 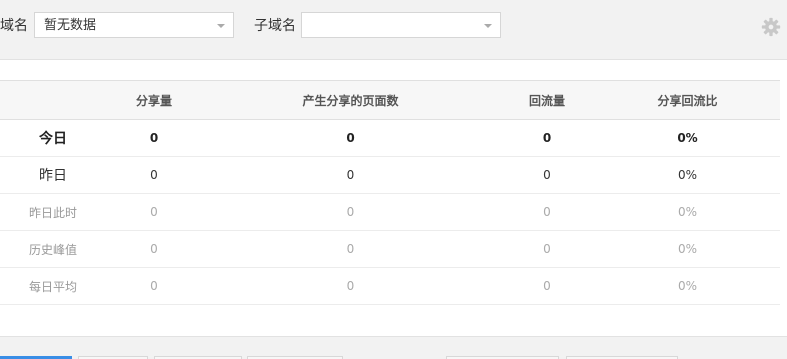 I want to click on header-backflow: 回流量, so click(x=547, y=100).